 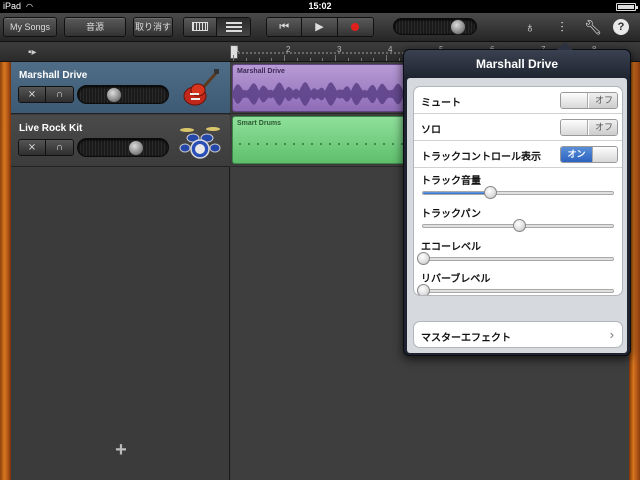 What do you see at coordinates (288, 49) in the screenshot?
I see `bar-number: 2` at bounding box center [288, 49].